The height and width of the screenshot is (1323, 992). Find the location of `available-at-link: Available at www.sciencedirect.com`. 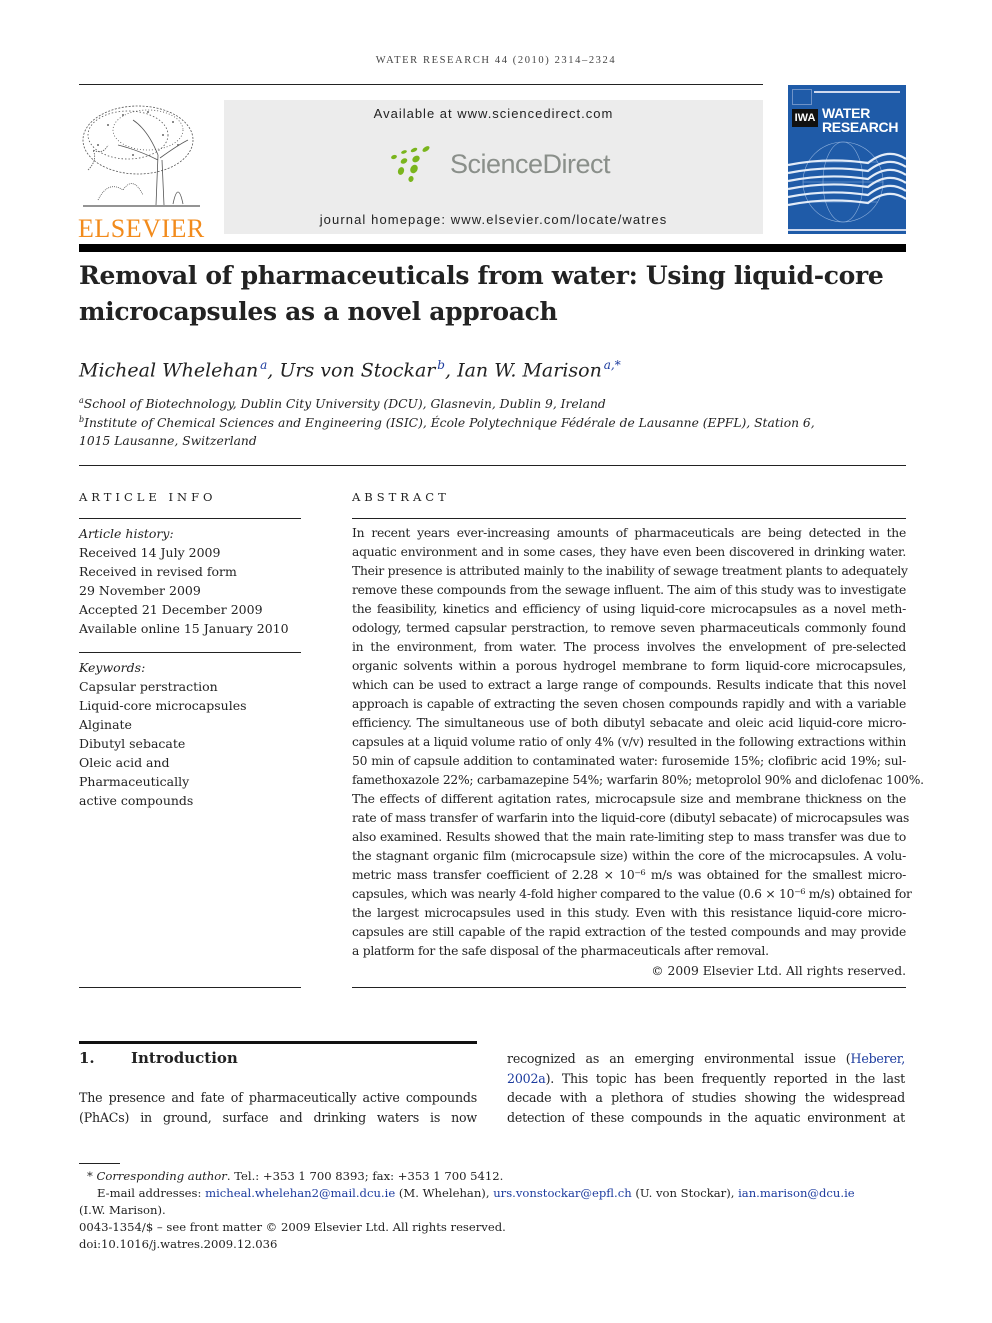

available-at-link: Available at www.sciencedirect.com is located at coordinates (493, 113).